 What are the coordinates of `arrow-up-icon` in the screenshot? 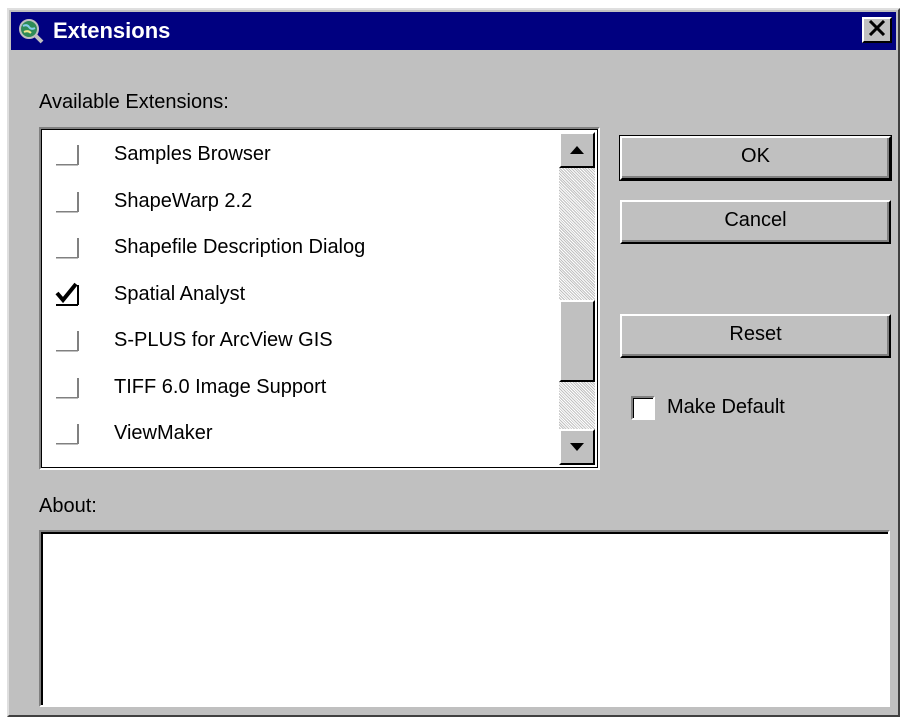 It's located at (577, 150).